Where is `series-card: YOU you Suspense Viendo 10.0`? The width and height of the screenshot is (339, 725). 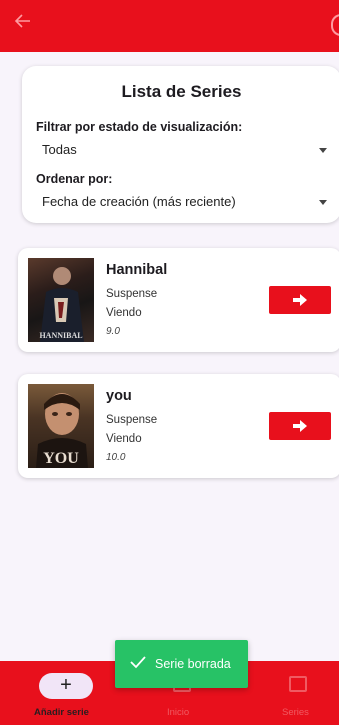 series-card: YOU you Suspense Viendo 10.0 is located at coordinates (178, 426).